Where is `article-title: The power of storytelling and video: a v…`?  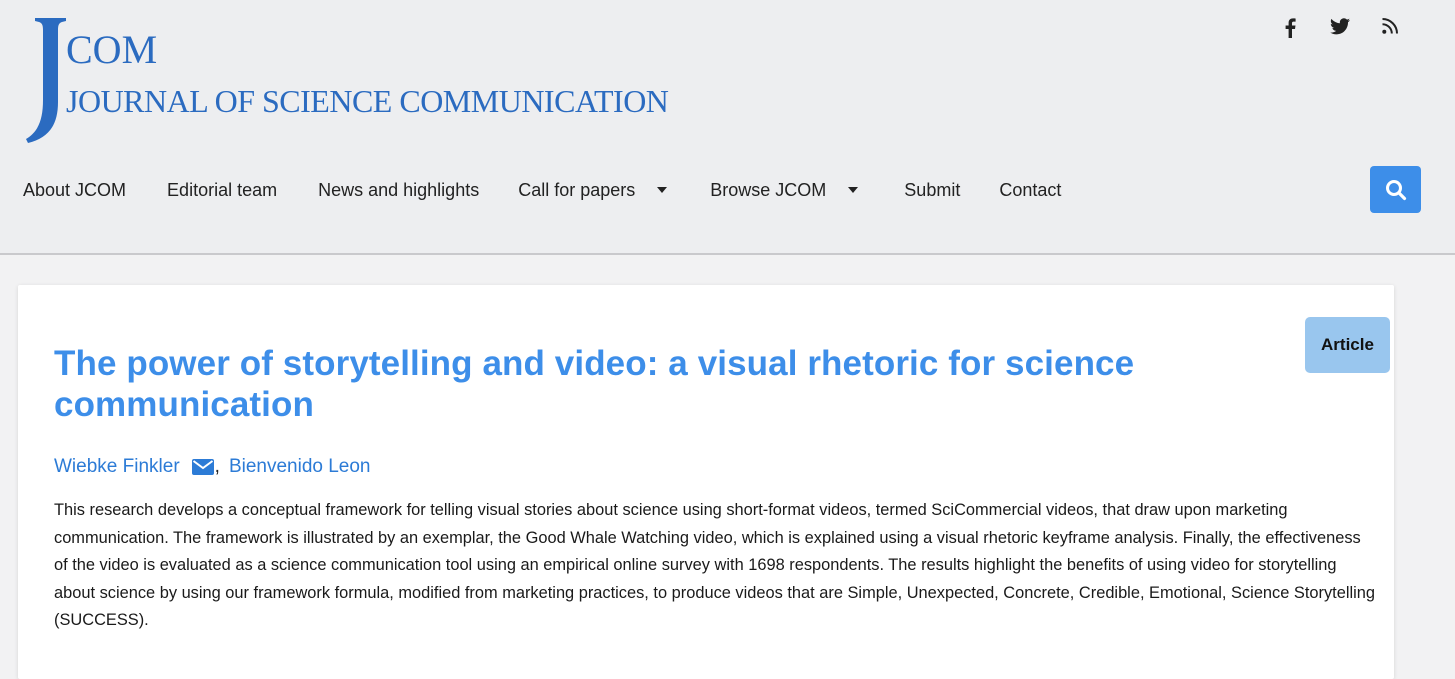
article-title: The power of storytelling and video: a v… is located at coordinates (659, 384).